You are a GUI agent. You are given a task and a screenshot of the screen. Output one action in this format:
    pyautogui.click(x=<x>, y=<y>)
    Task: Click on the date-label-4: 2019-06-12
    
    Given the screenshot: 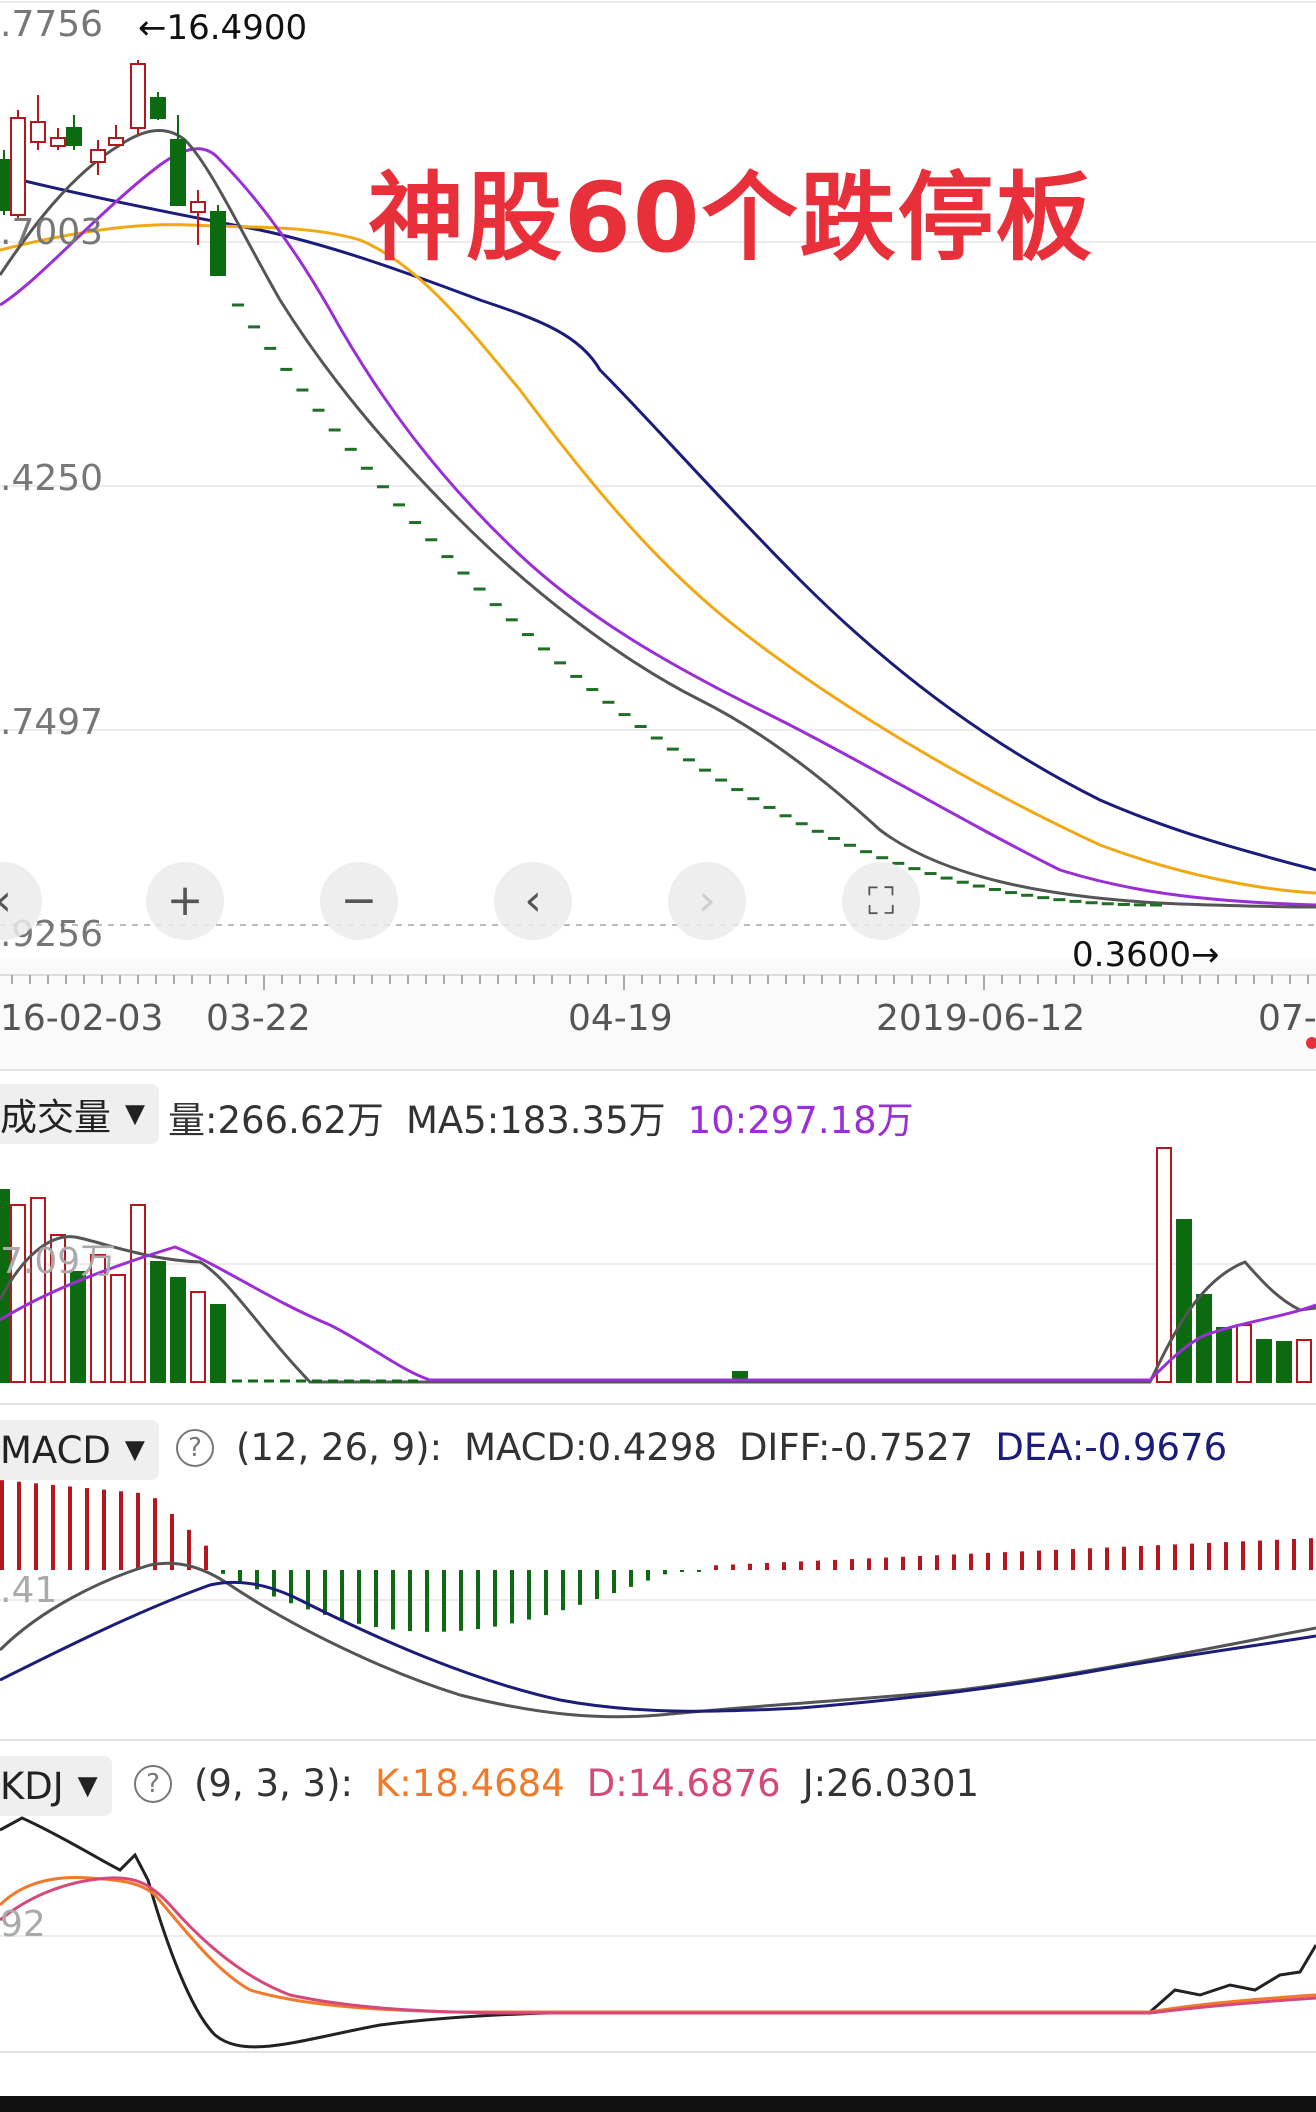 What is the action you would take?
    pyautogui.click(x=981, y=1018)
    